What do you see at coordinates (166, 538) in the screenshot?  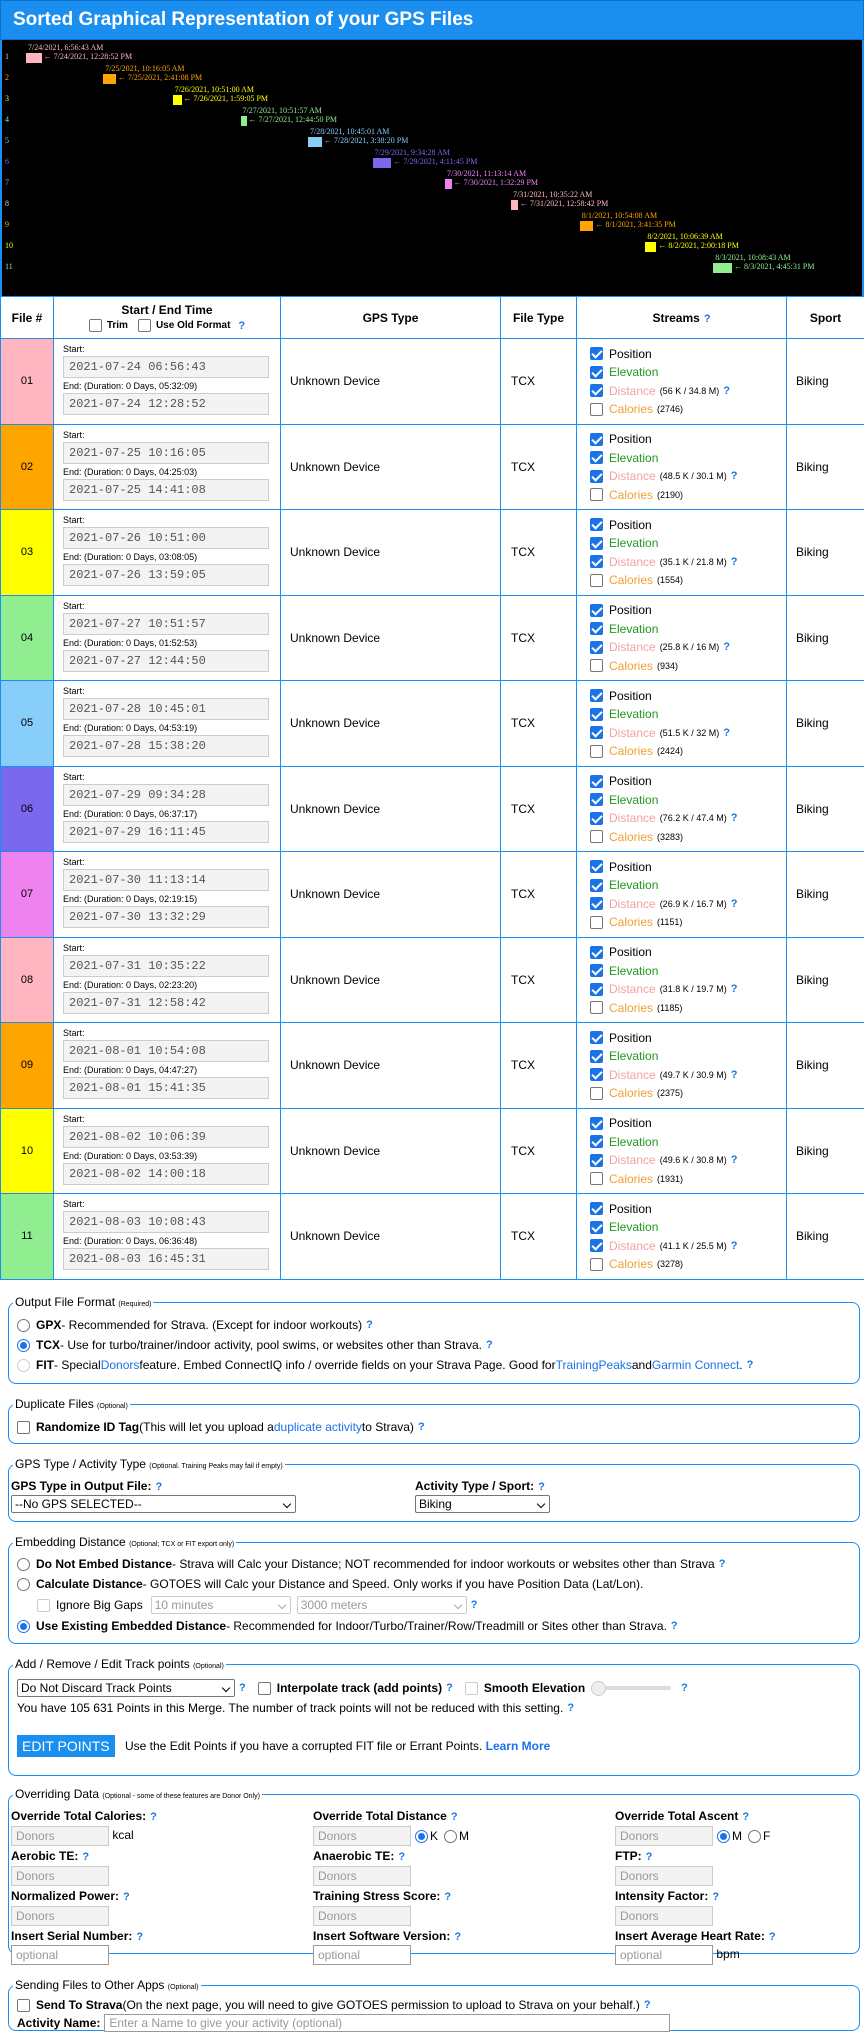 I see `start-time-input: 2021-07-26 10:51:00` at bounding box center [166, 538].